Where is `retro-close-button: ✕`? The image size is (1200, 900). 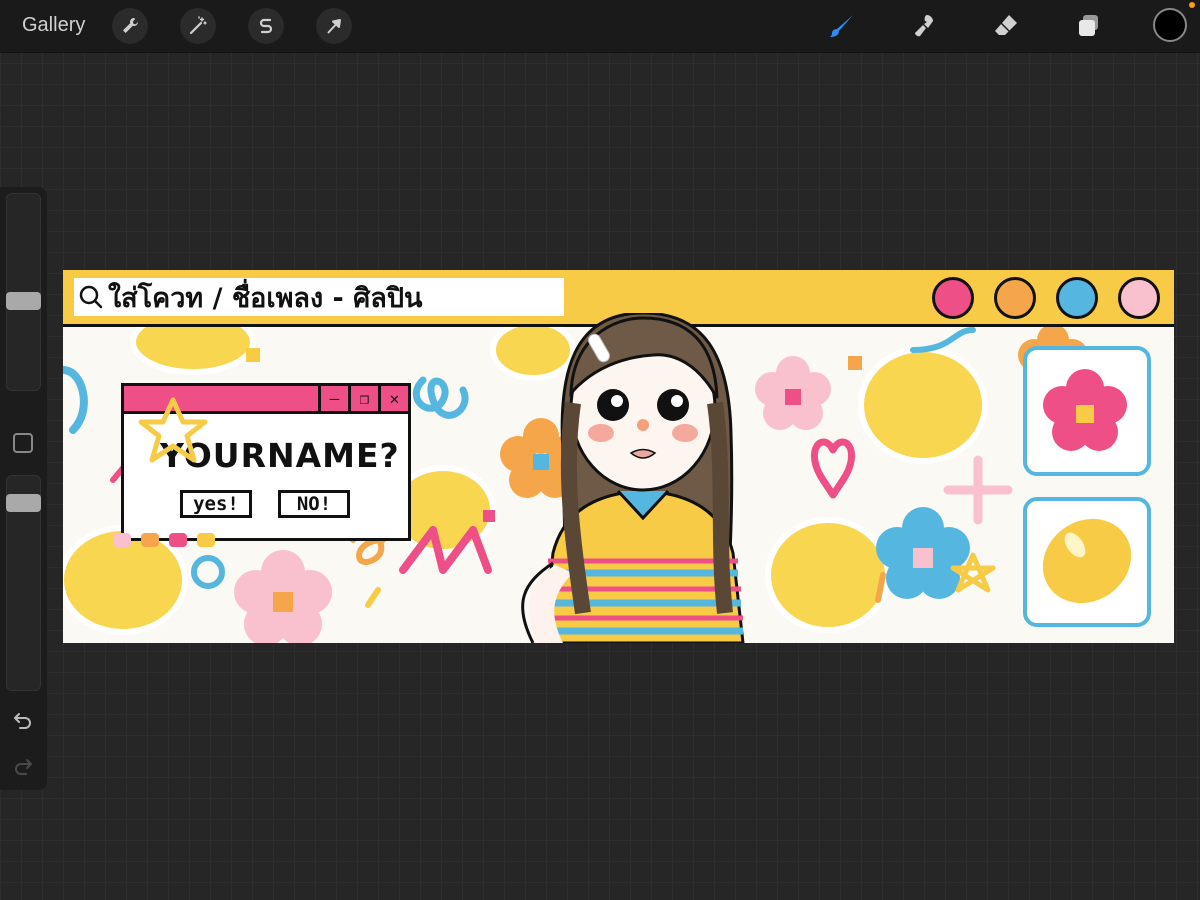
retro-close-button: ✕ is located at coordinates (393, 398).